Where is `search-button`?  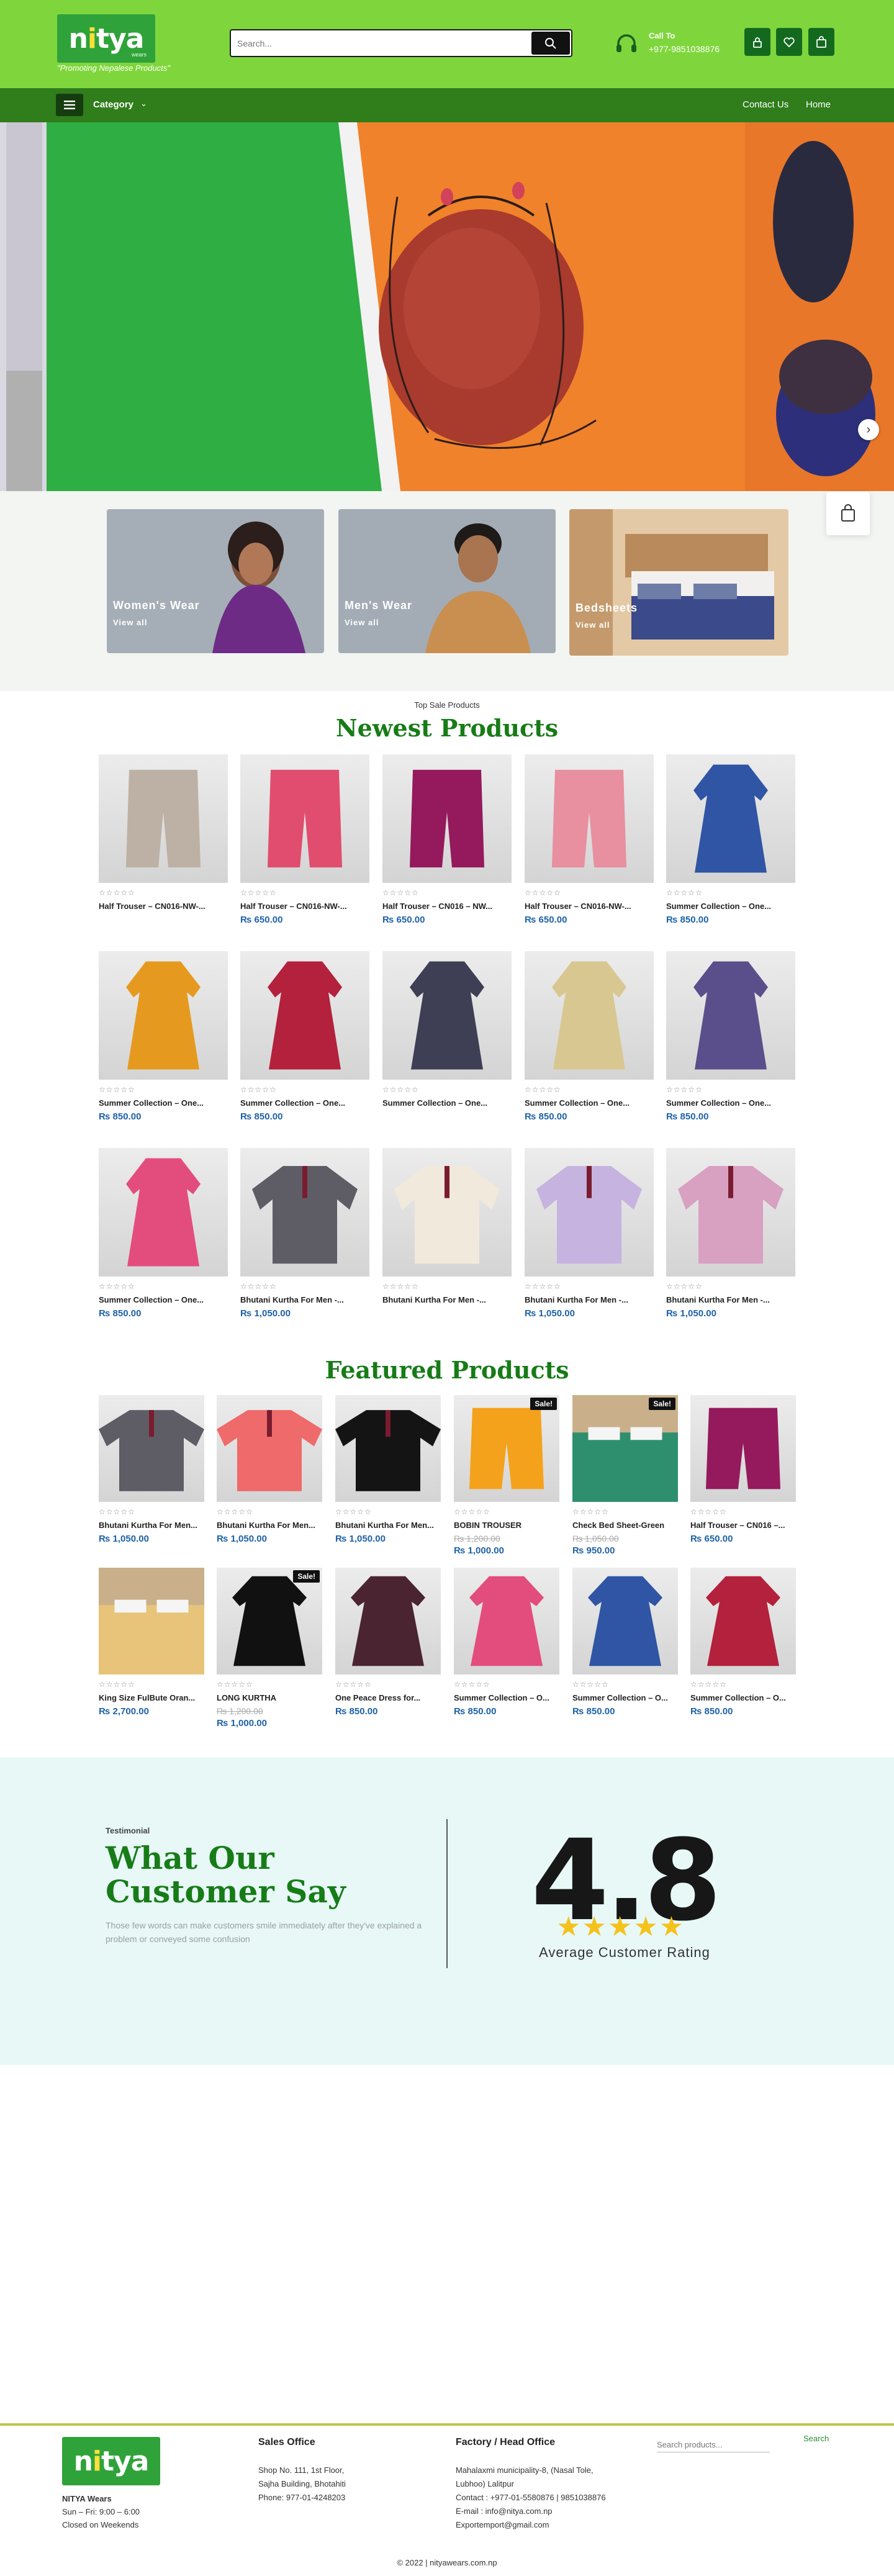
search-button is located at coordinates (550, 43).